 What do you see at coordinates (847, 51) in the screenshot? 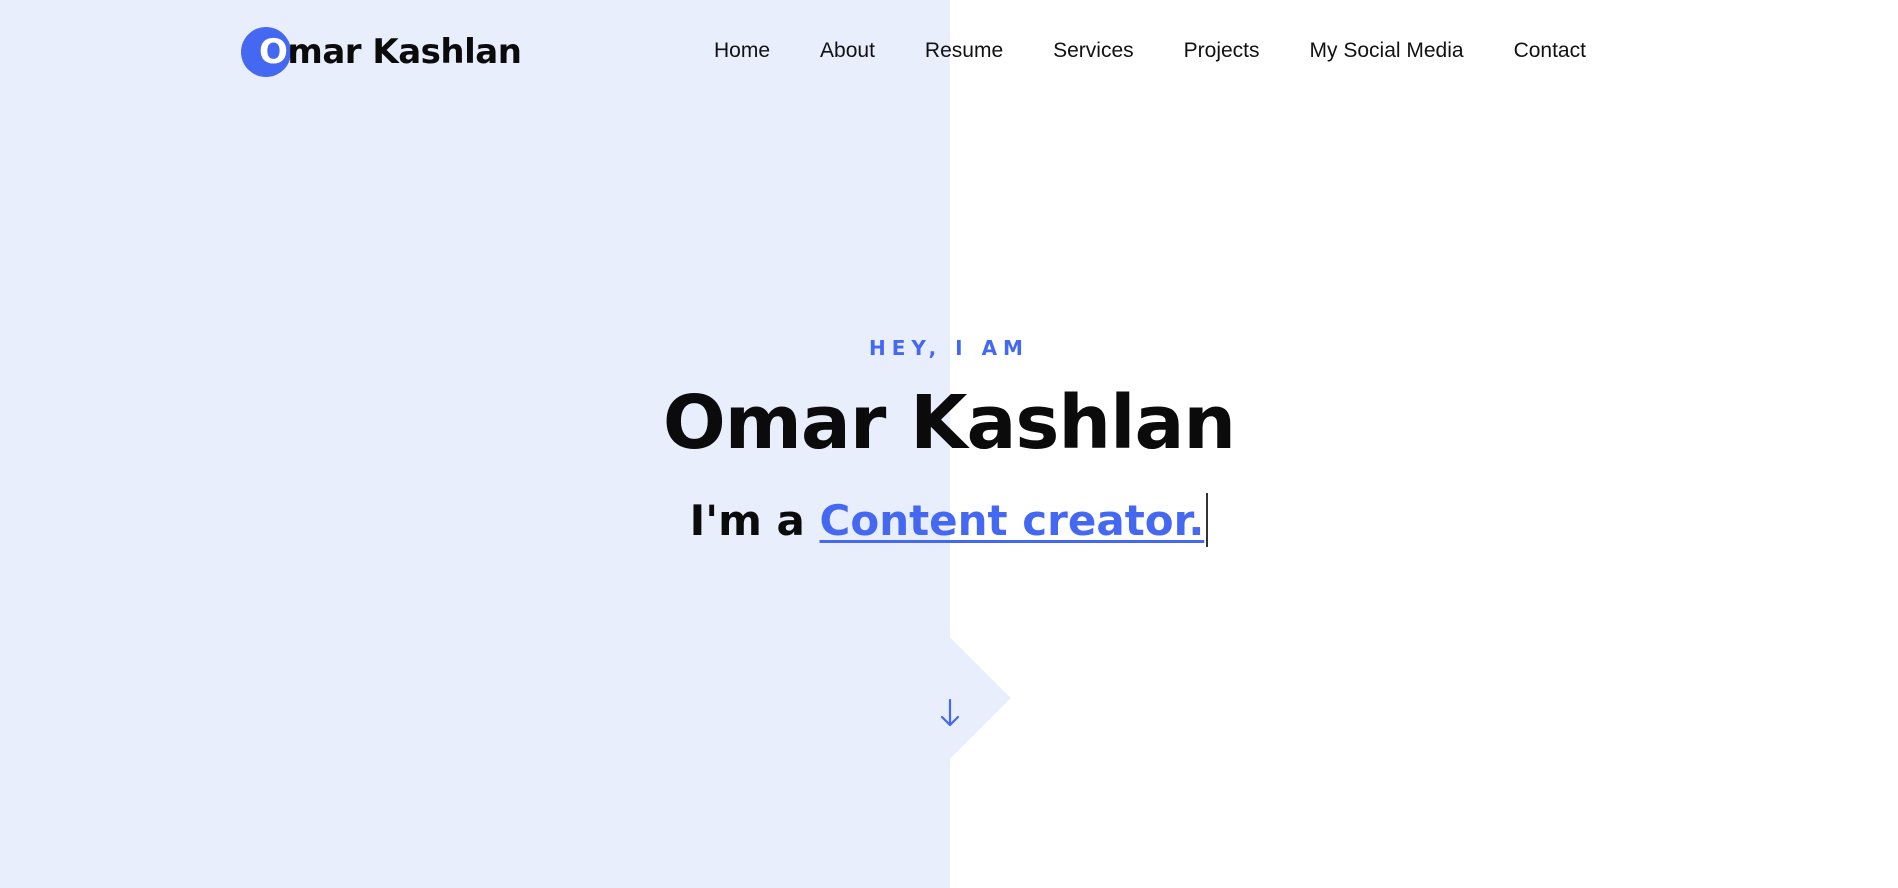
I see `nav-item-about: About` at bounding box center [847, 51].